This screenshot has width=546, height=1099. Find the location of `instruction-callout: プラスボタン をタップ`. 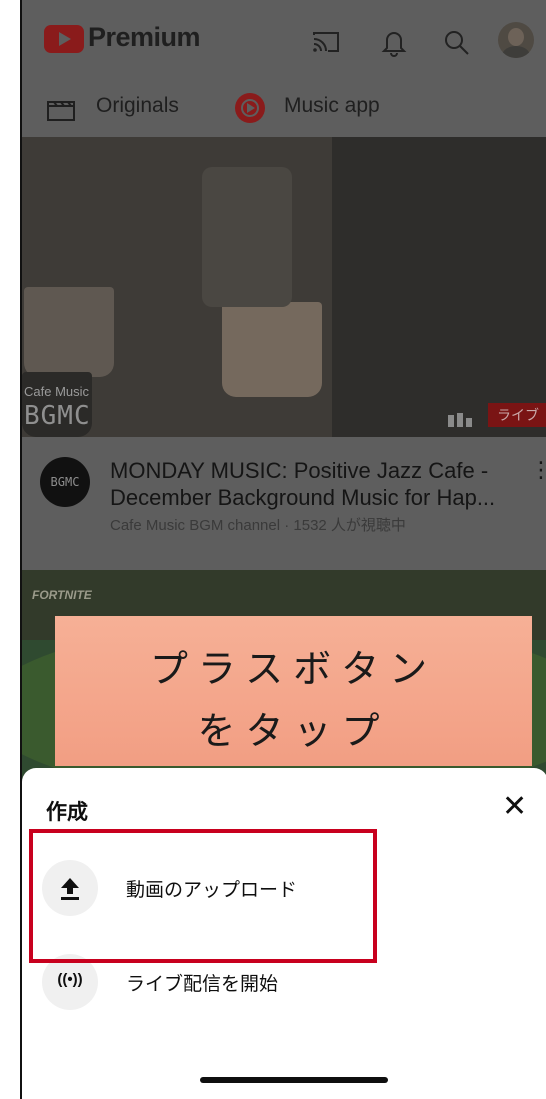

instruction-callout: プラスボタン をタップ is located at coordinates (293, 691).